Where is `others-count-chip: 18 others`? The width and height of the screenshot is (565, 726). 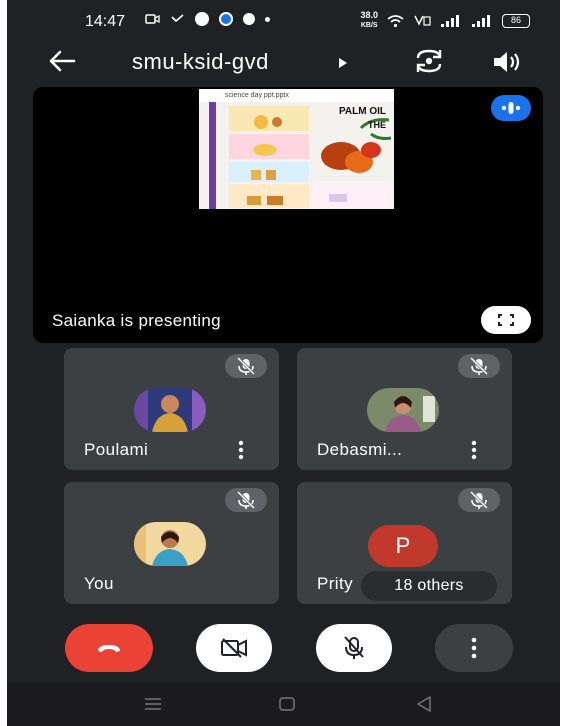
others-count-chip: 18 others is located at coordinates (429, 586).